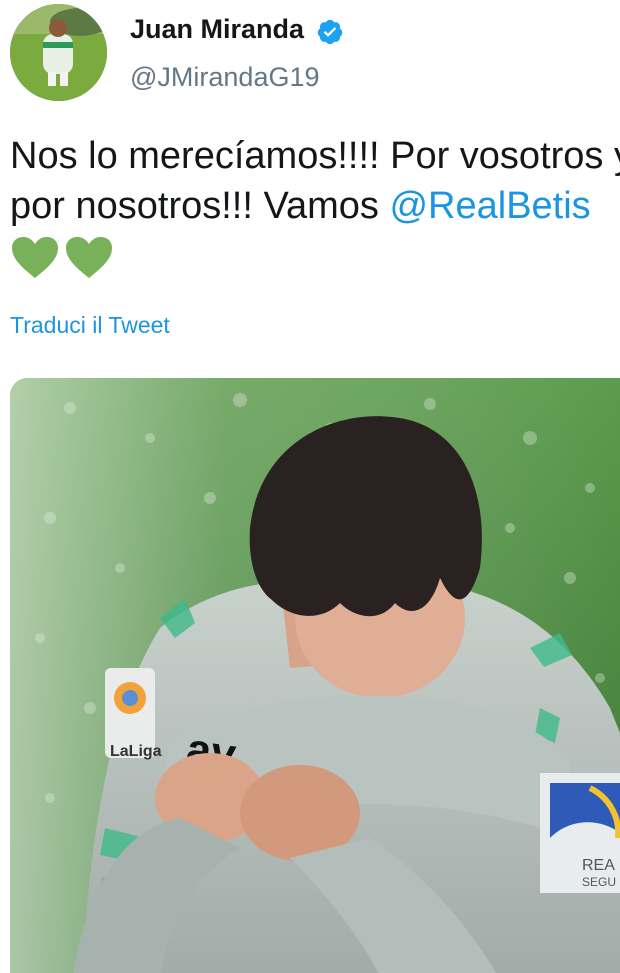 This screenshot has width=620, height=973. Describe the element at coordinates (217, 29) in the screenshot. I see `author-display-name: Juan Miranda` at that location.